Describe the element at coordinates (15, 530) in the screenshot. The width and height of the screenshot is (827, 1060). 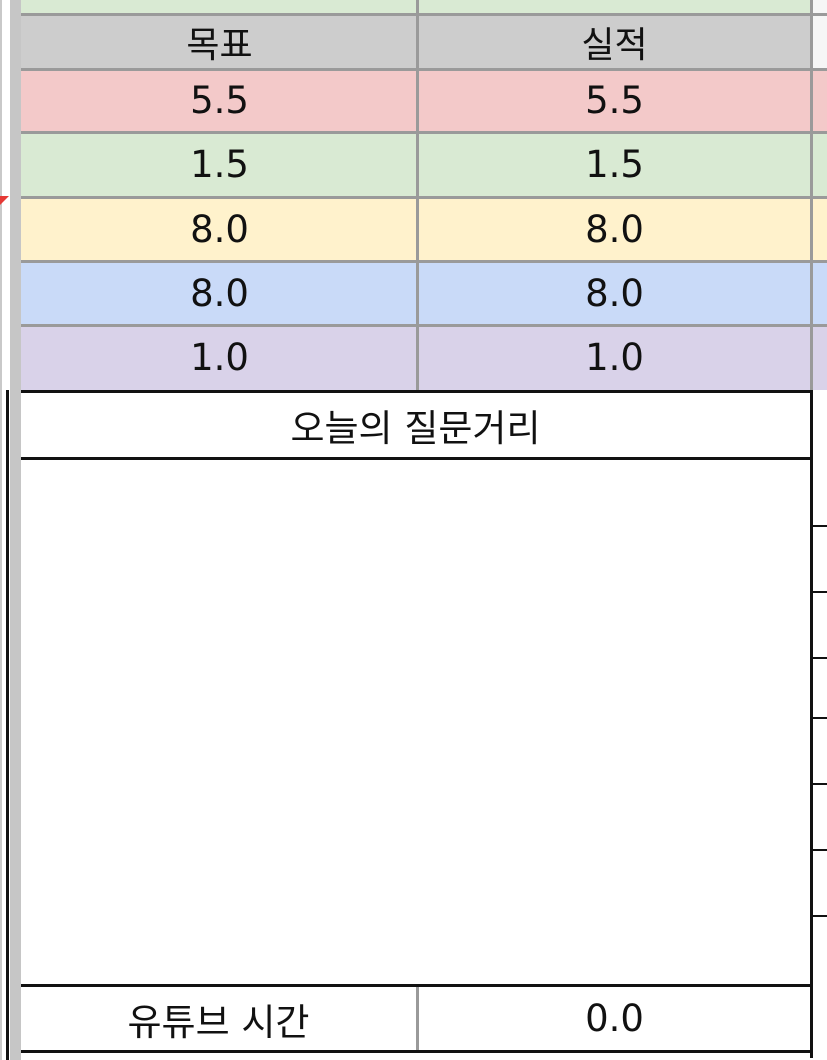
I see `freeze-pane-bar` at that location.